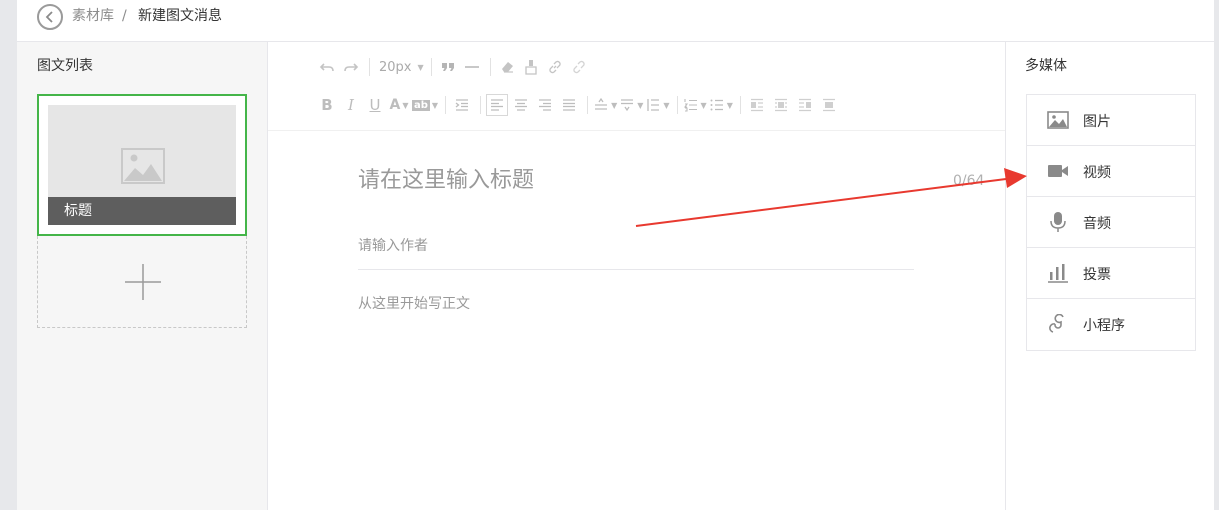  I want to click on media-item-label: 视频, so click(1097, 173).